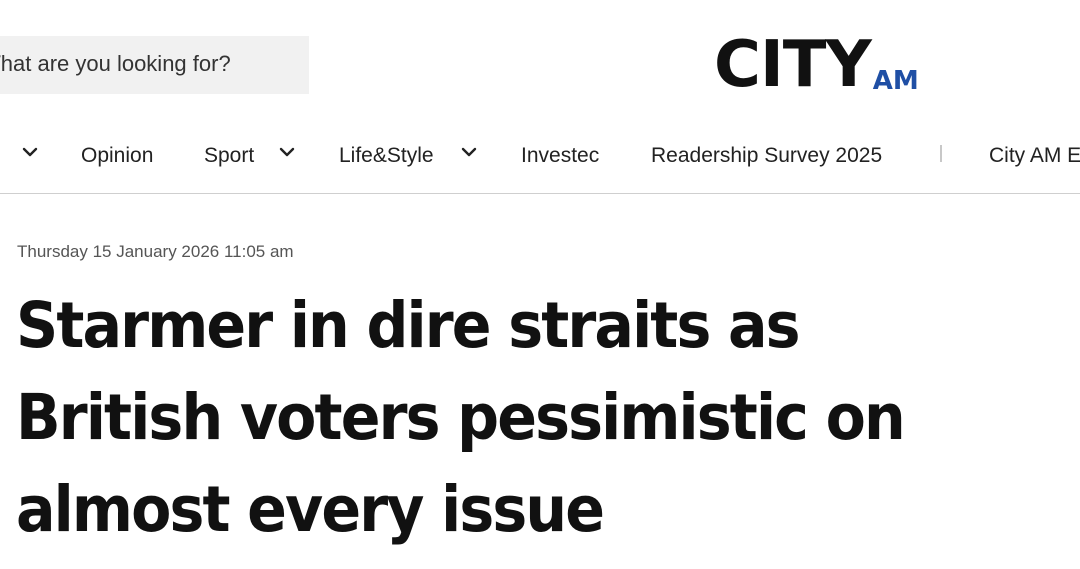 The image size is (1080, 569). What do you see at coordinates (941, 153) in the screenshot?
I see `nav-divider` at bounding box center [941, 153].